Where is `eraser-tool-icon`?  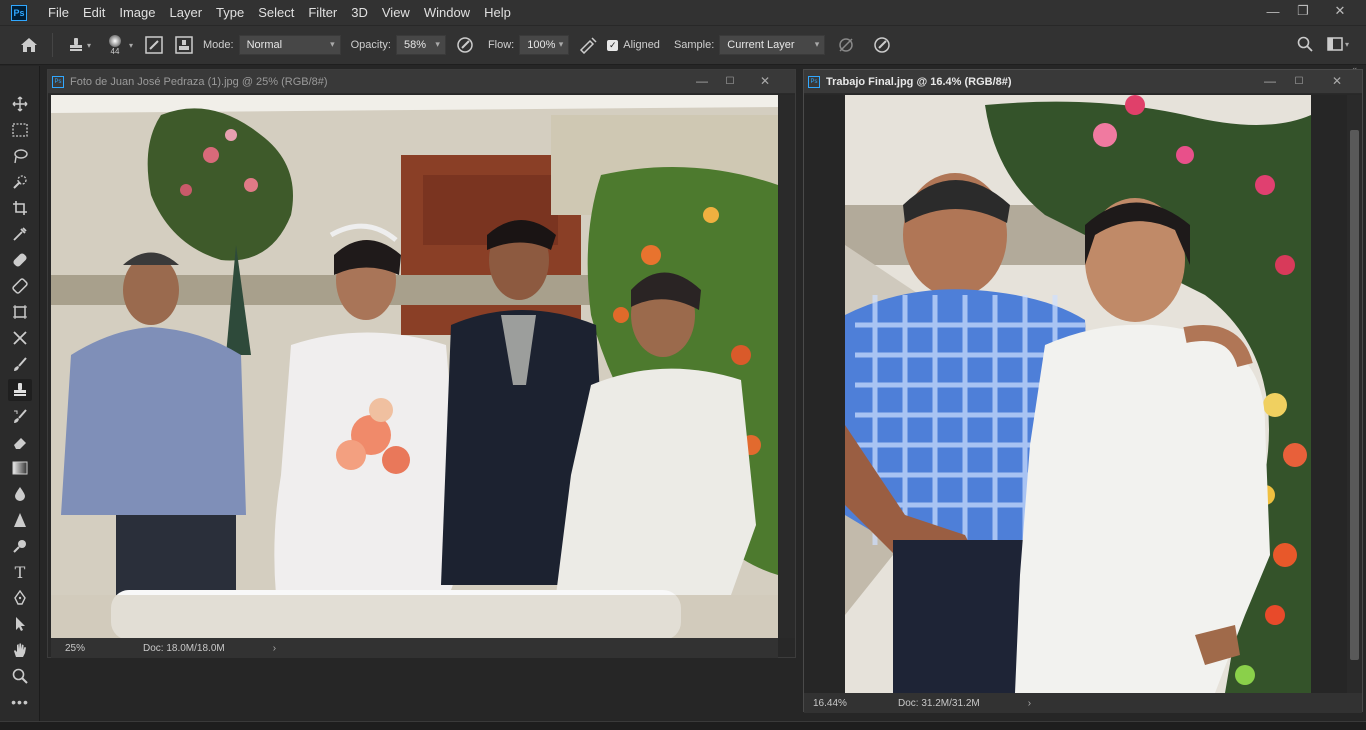 eraser-tool-icon is located at coordinates (20, 442).